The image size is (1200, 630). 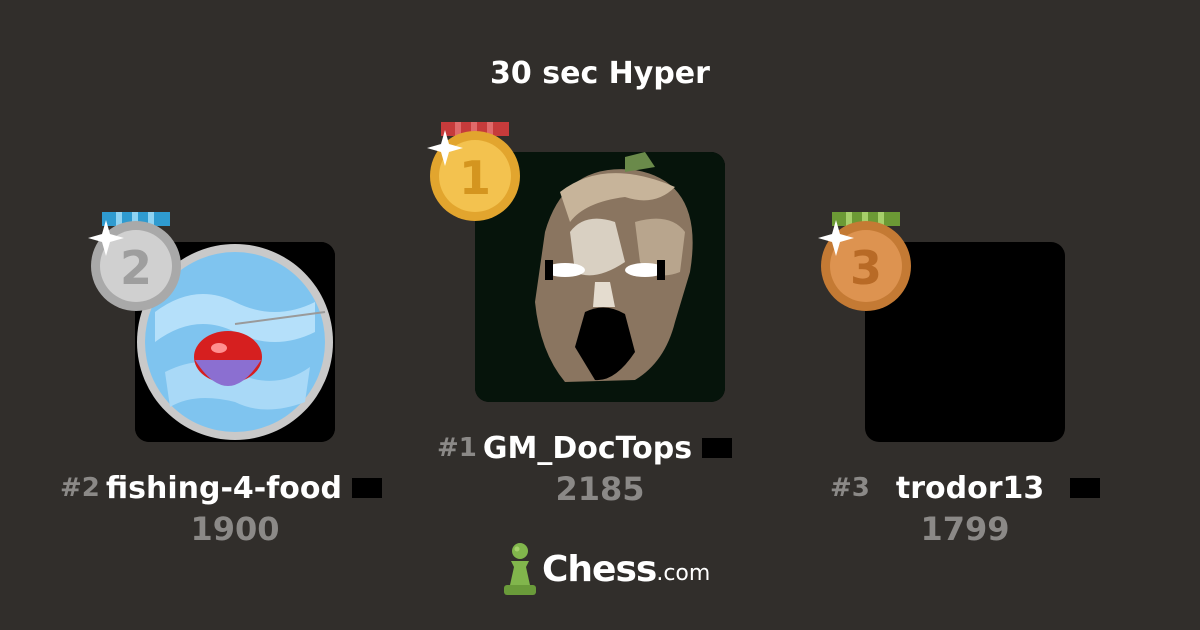 What do you see at coordinates (683, 573) in the screenshot?
I see `logo-suffix: .com` at bounding box center [683, 573].